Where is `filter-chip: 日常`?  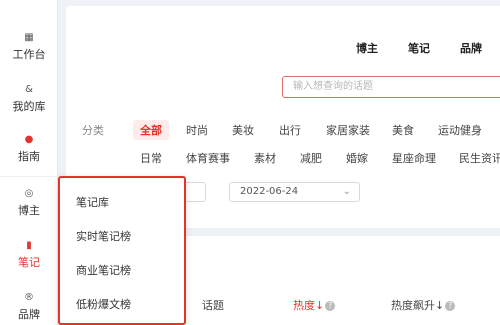
filter-chip: 日常 is located at coordinates (151, 158).